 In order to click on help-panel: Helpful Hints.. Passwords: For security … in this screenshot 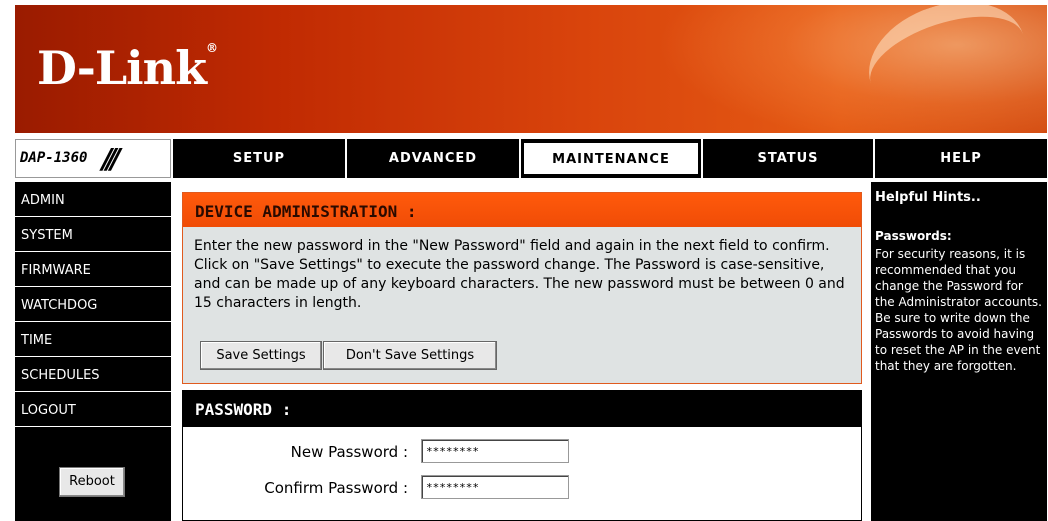, I will do `click(959, 351)`.